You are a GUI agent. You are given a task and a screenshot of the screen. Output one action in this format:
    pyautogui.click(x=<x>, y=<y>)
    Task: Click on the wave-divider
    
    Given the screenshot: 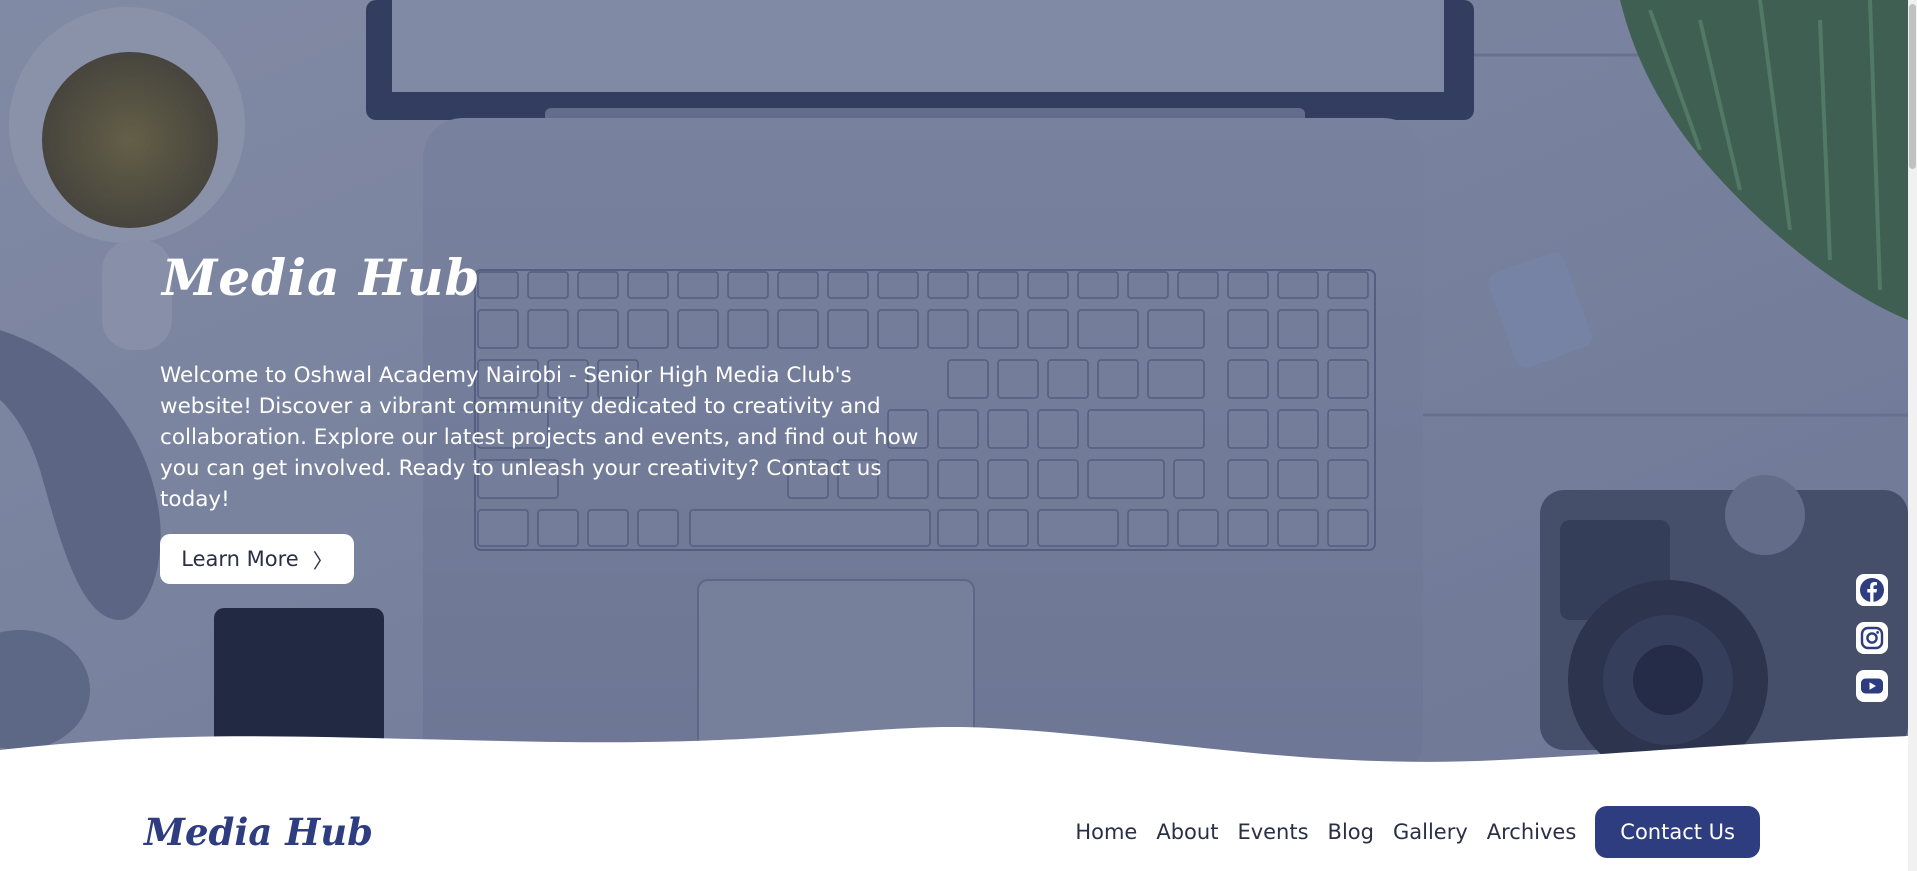 What is the action you would take?
    pyautogui.click(x=954, y=753)
    